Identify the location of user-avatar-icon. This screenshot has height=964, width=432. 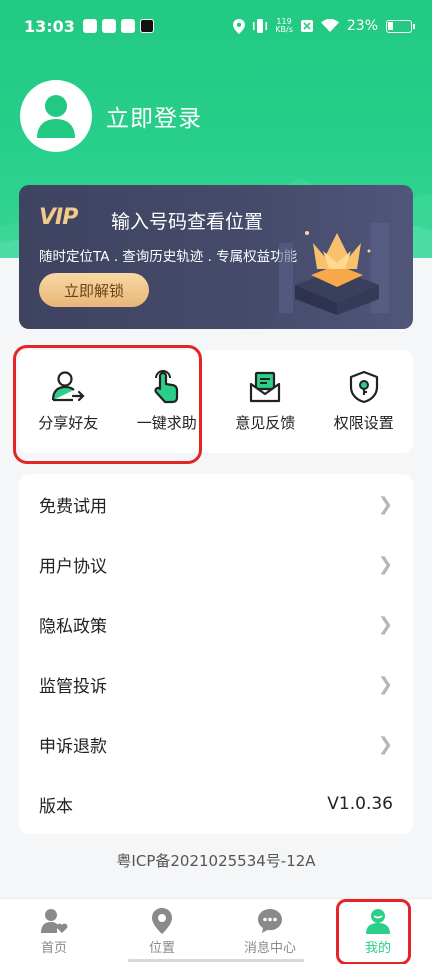
(56, 116).